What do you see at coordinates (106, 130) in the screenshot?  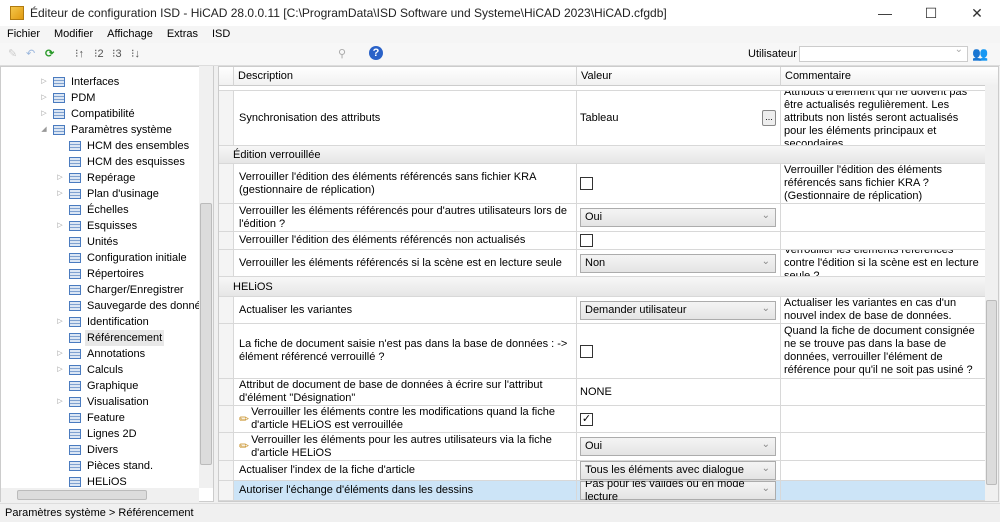 I see `tree-item: ◢ Paramètres système` at bounding box center [106, 130].